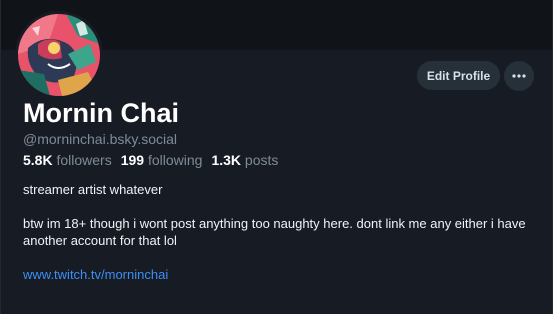  I want to click on bio-line-1: streamer artist whatever, so click(93, 189).